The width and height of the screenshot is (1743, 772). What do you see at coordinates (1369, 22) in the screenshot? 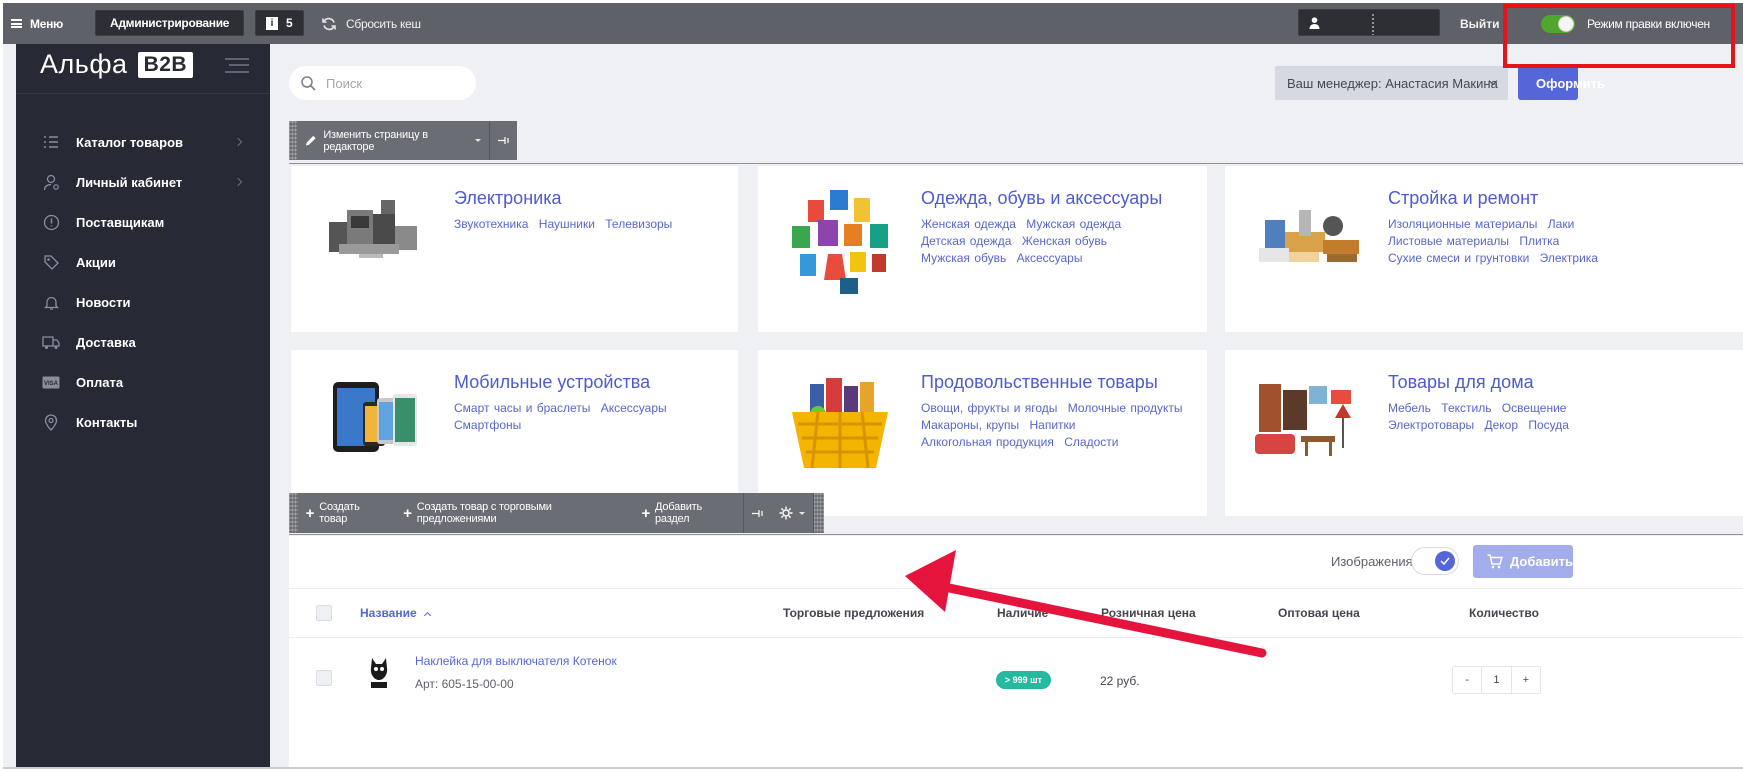
I see `user-account-button` at bounding box center [1369, 22].